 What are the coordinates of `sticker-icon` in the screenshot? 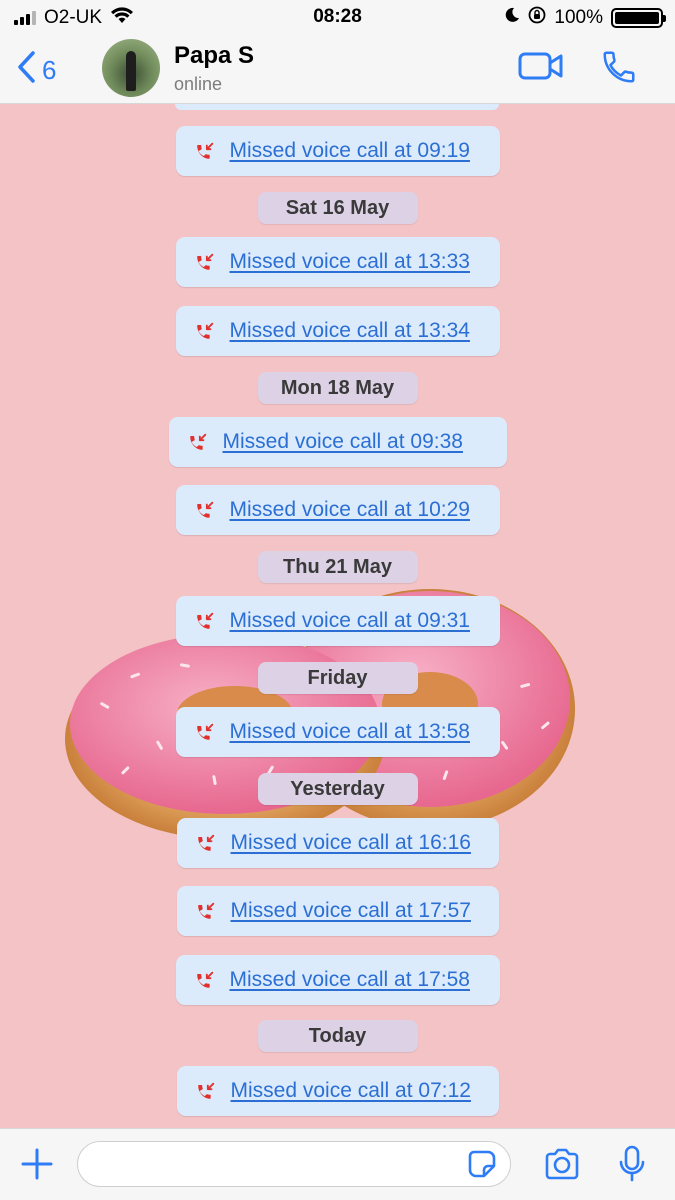 It's located at (482, 1167).